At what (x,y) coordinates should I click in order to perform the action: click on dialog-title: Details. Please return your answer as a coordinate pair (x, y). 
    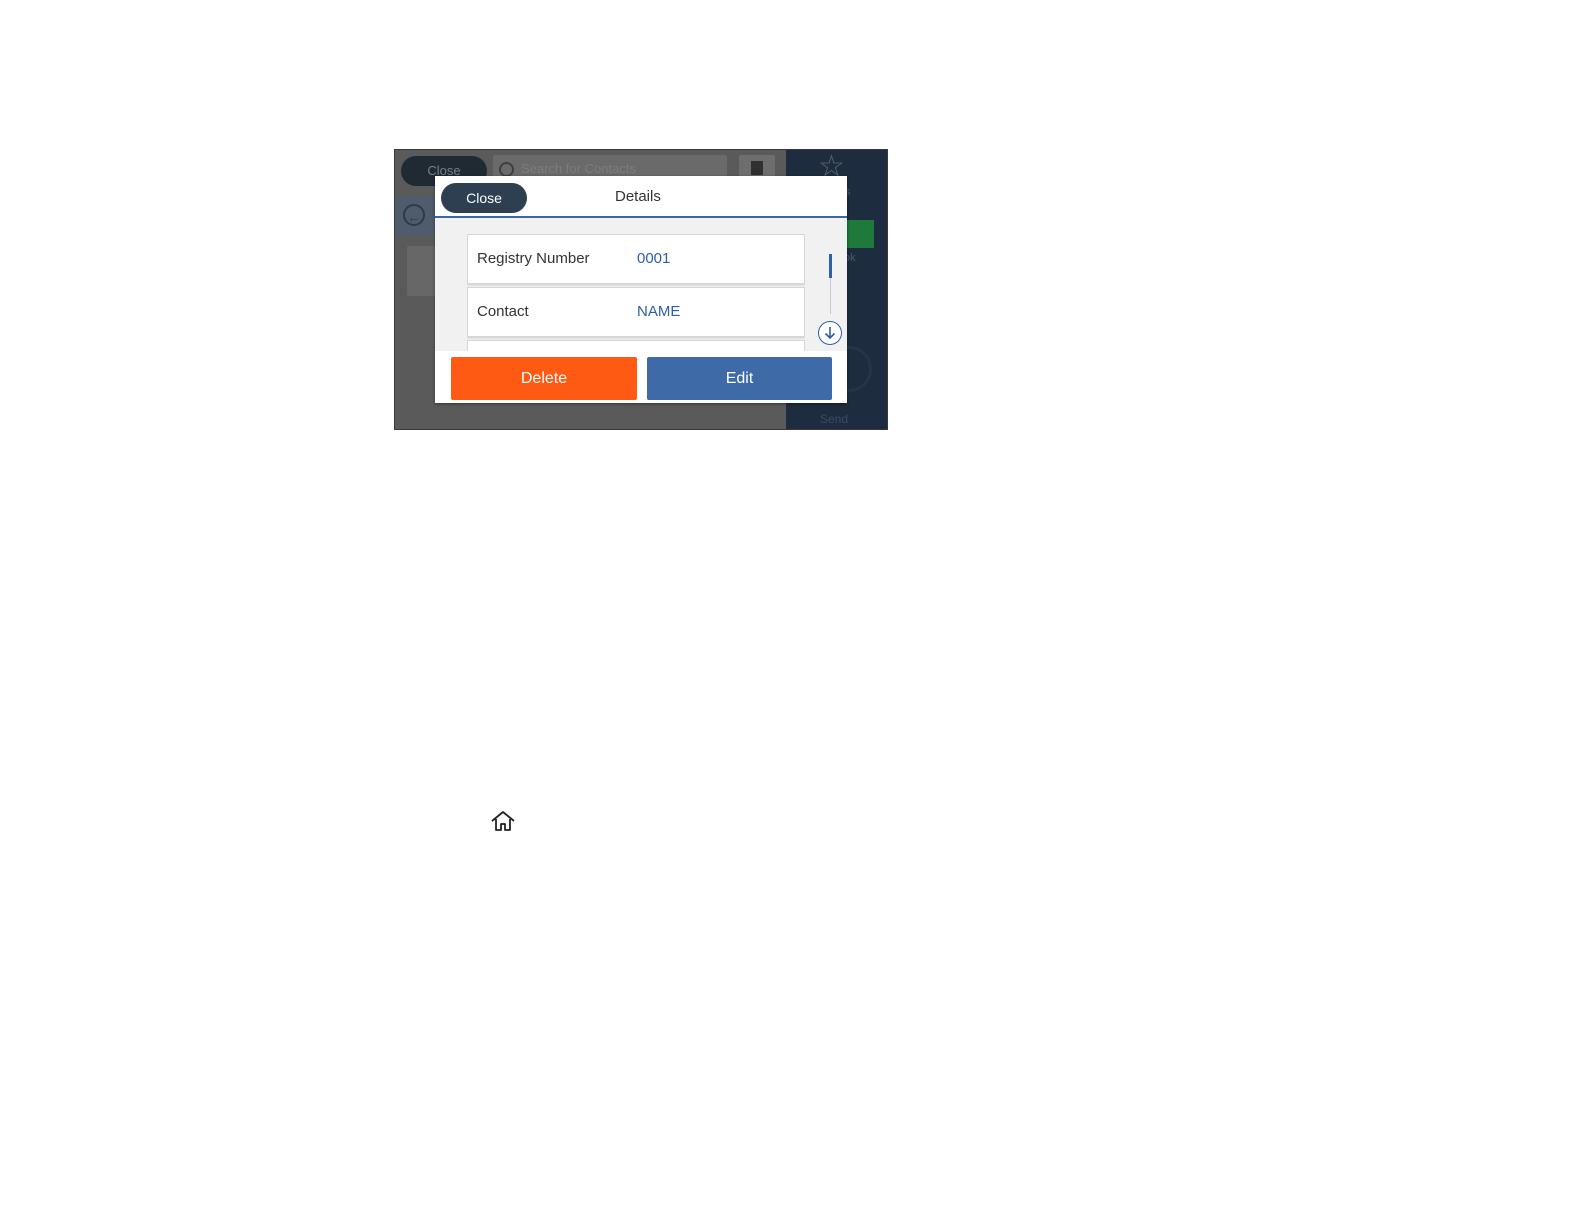
    Looking at the image, I should click on (638, 196).